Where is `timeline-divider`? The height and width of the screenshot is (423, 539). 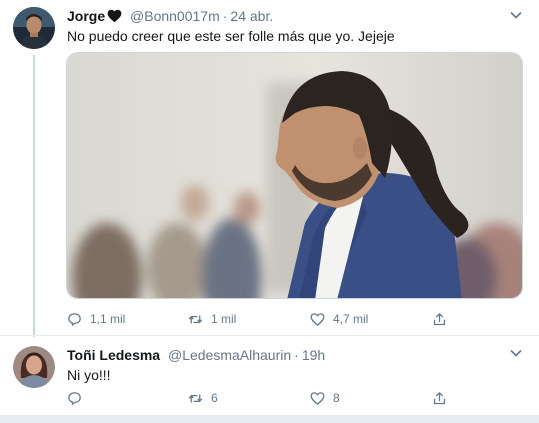 timeline-divider is located at coordinates (269, 419).